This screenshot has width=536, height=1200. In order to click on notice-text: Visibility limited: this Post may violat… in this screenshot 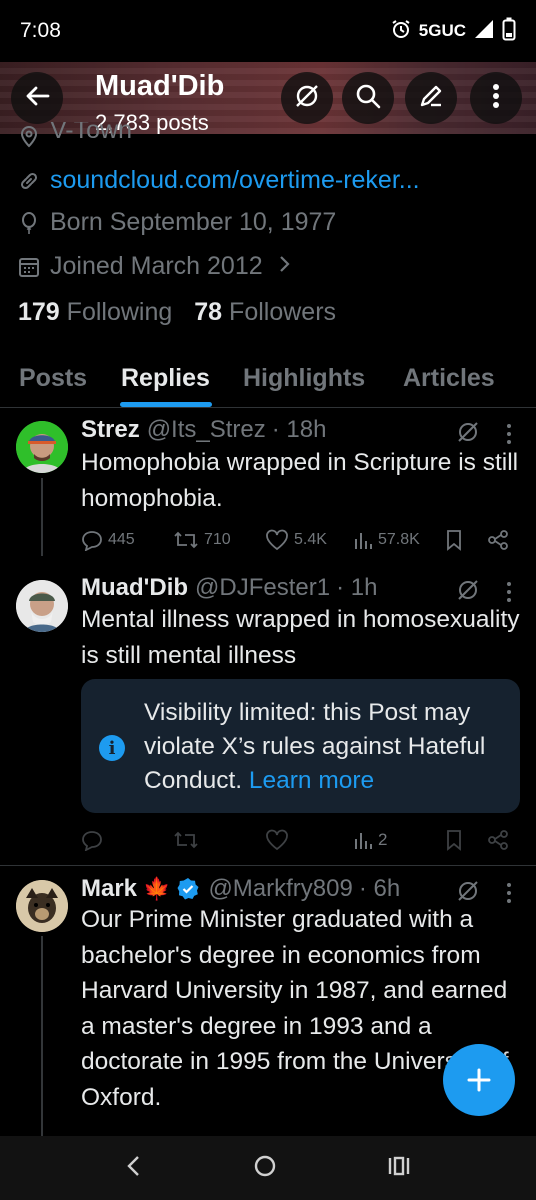, I will do `click(315, 746)`.